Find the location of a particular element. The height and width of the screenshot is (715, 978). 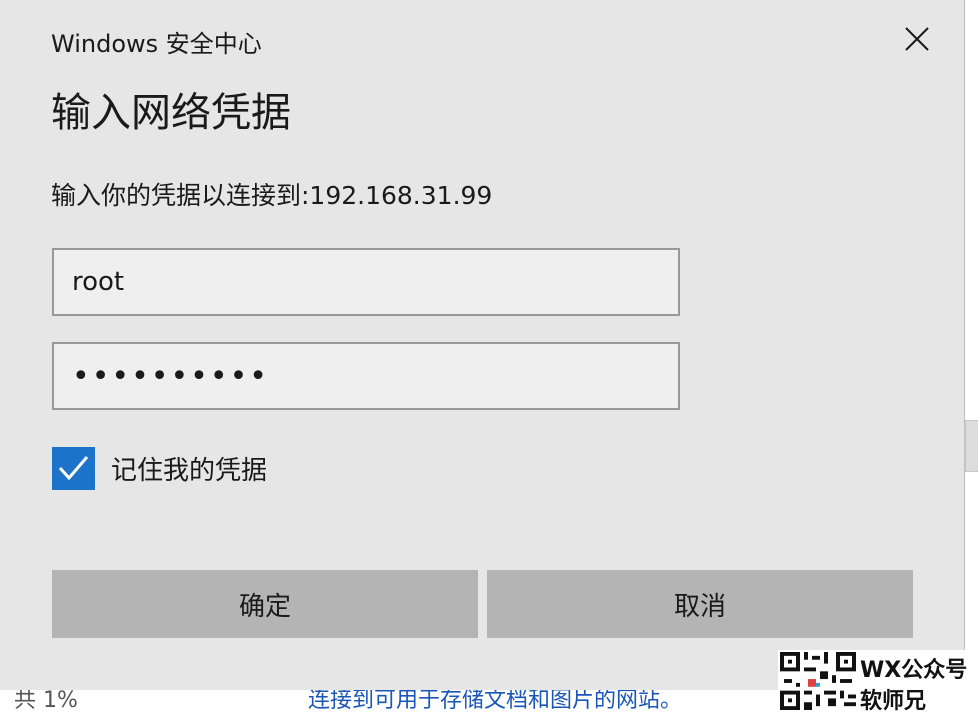

password-input is located at coordinates (366, 376).